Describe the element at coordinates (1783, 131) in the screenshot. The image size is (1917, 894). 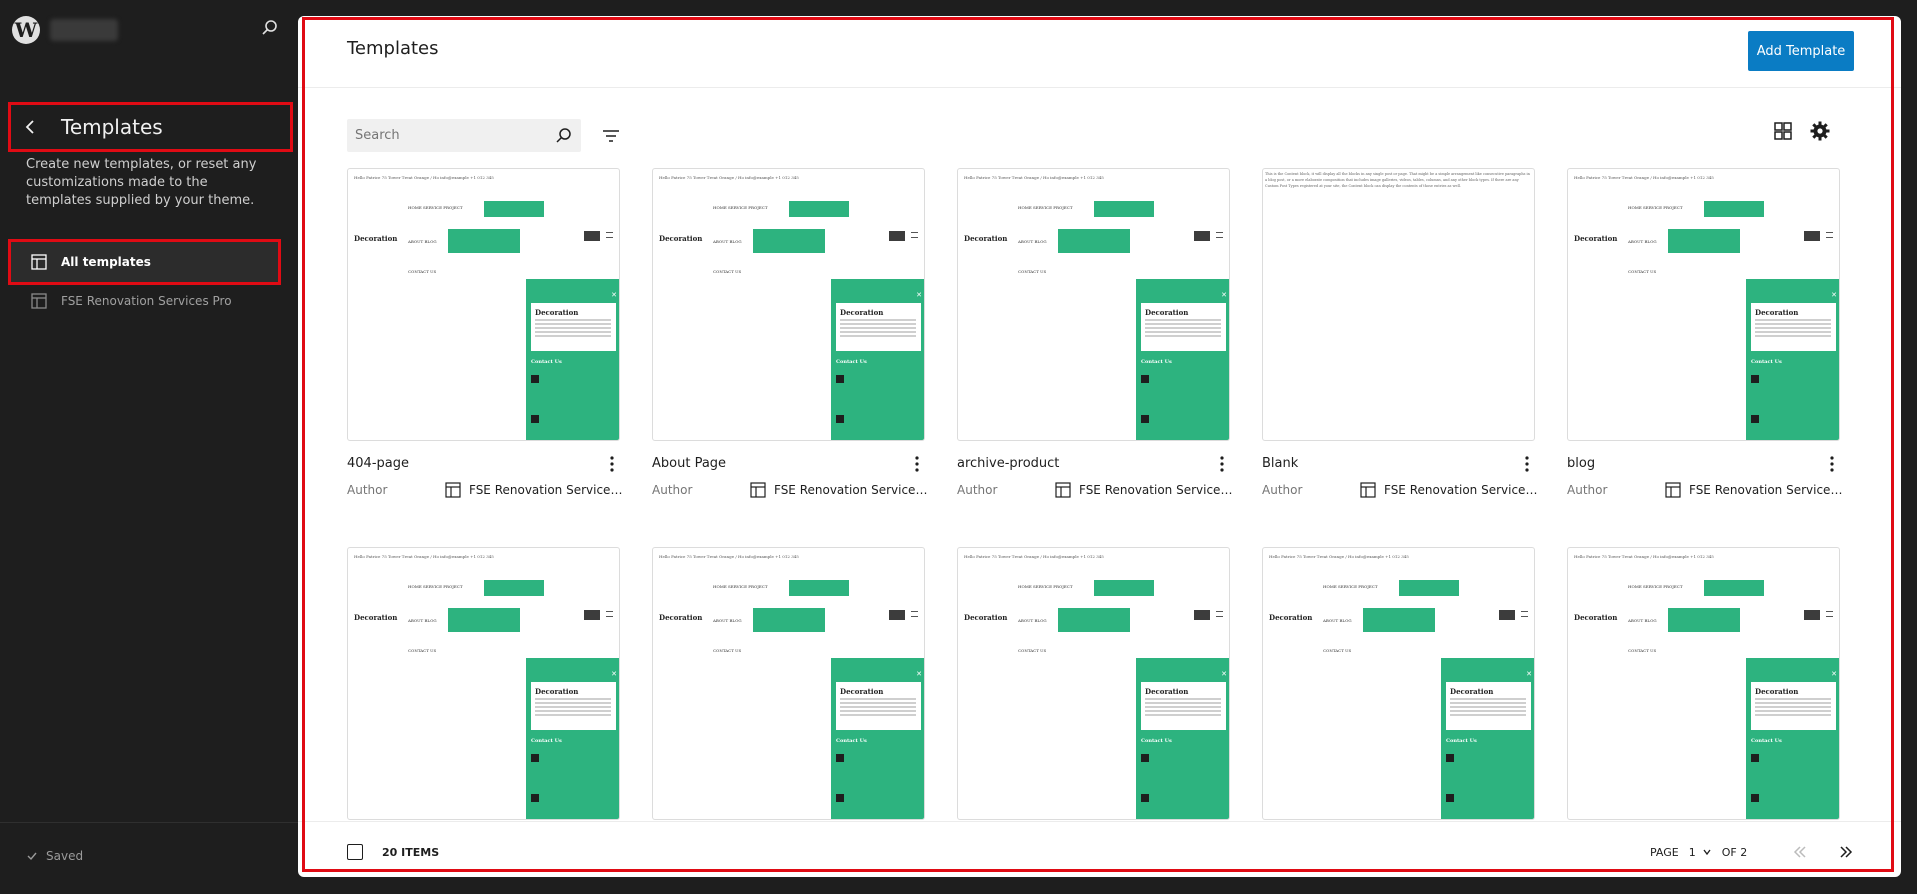
I see `grid-view-icon` at that location.